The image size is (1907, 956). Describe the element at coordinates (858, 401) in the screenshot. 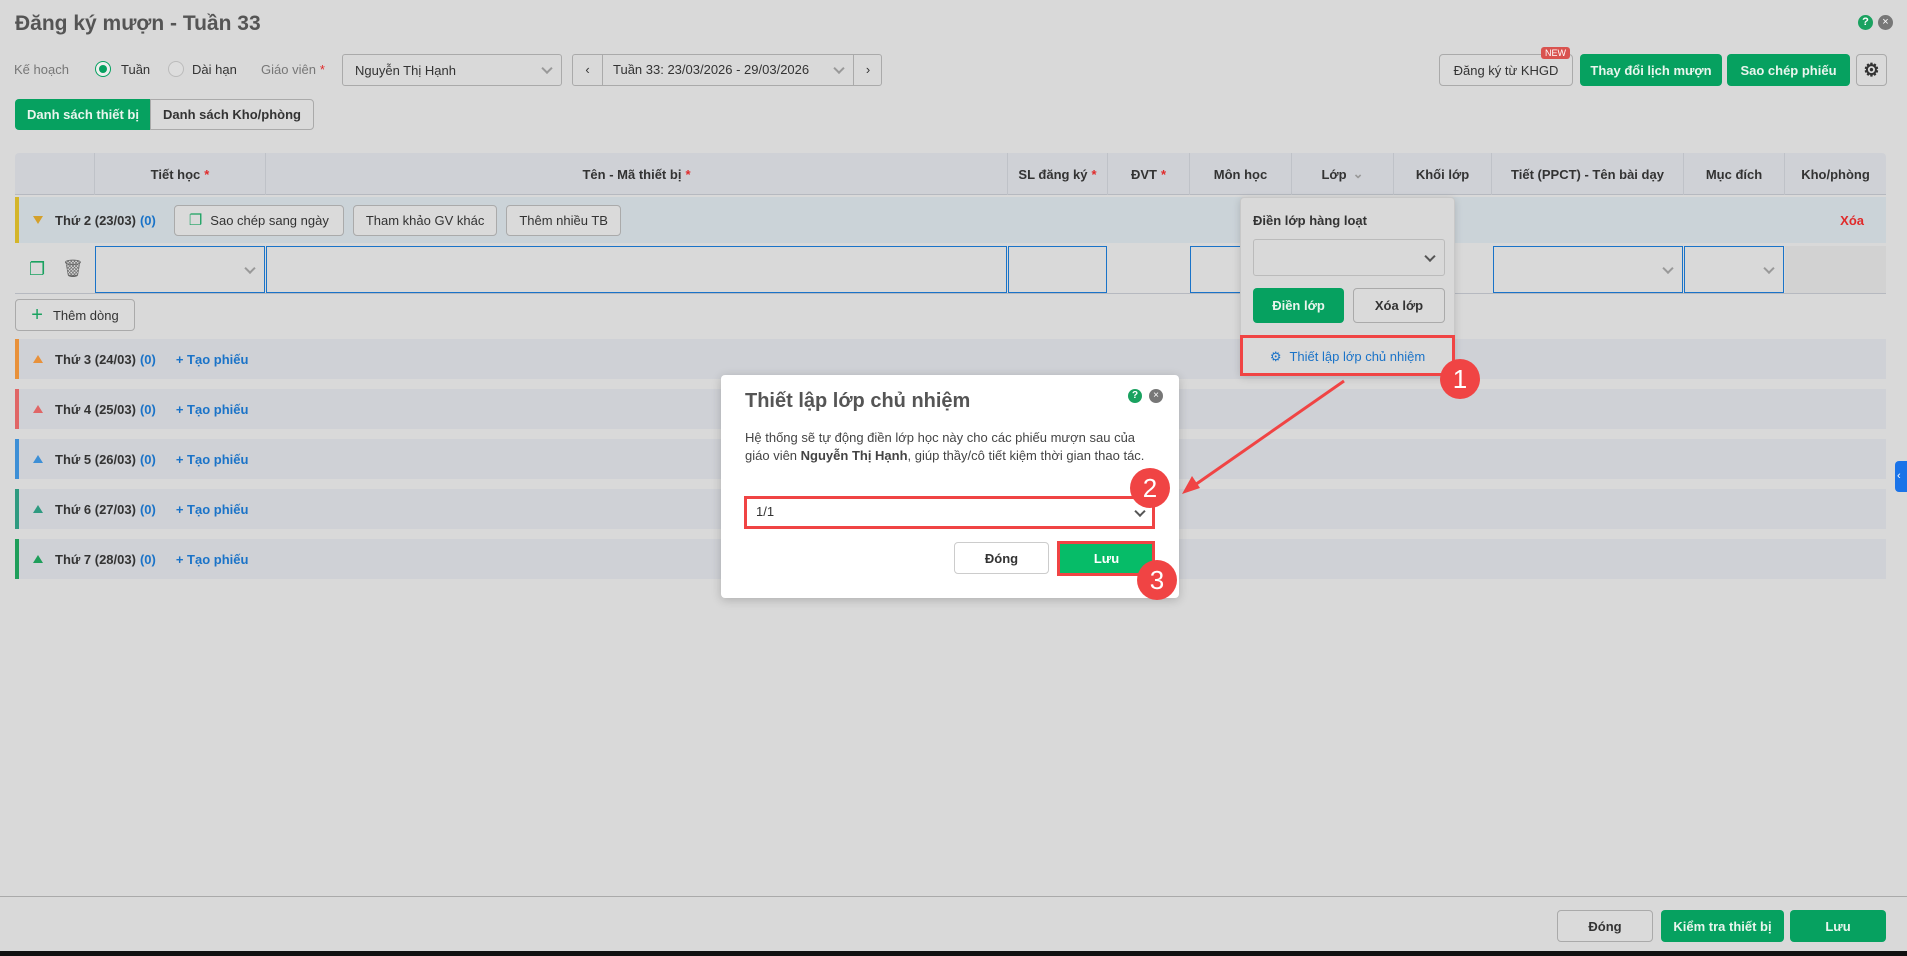

I see `dialog-title: Thiết lập lớp chủ nhiệm` at that location.